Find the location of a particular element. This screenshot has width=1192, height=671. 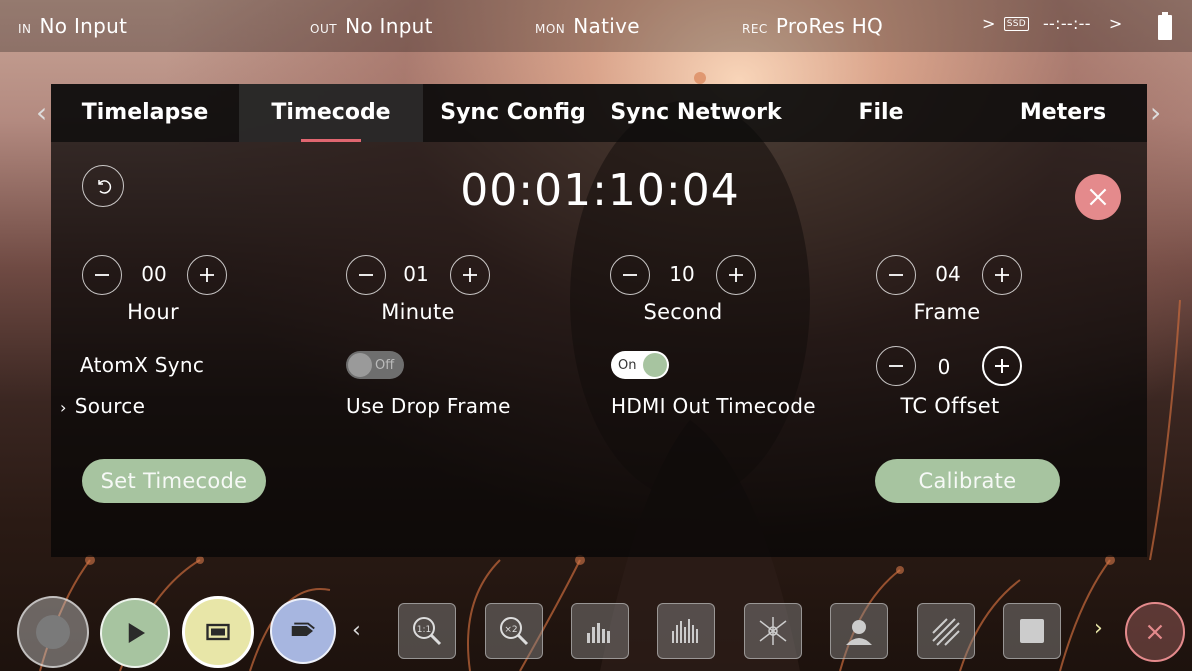

frame-guide-button is located at coordinates (1032, 631).